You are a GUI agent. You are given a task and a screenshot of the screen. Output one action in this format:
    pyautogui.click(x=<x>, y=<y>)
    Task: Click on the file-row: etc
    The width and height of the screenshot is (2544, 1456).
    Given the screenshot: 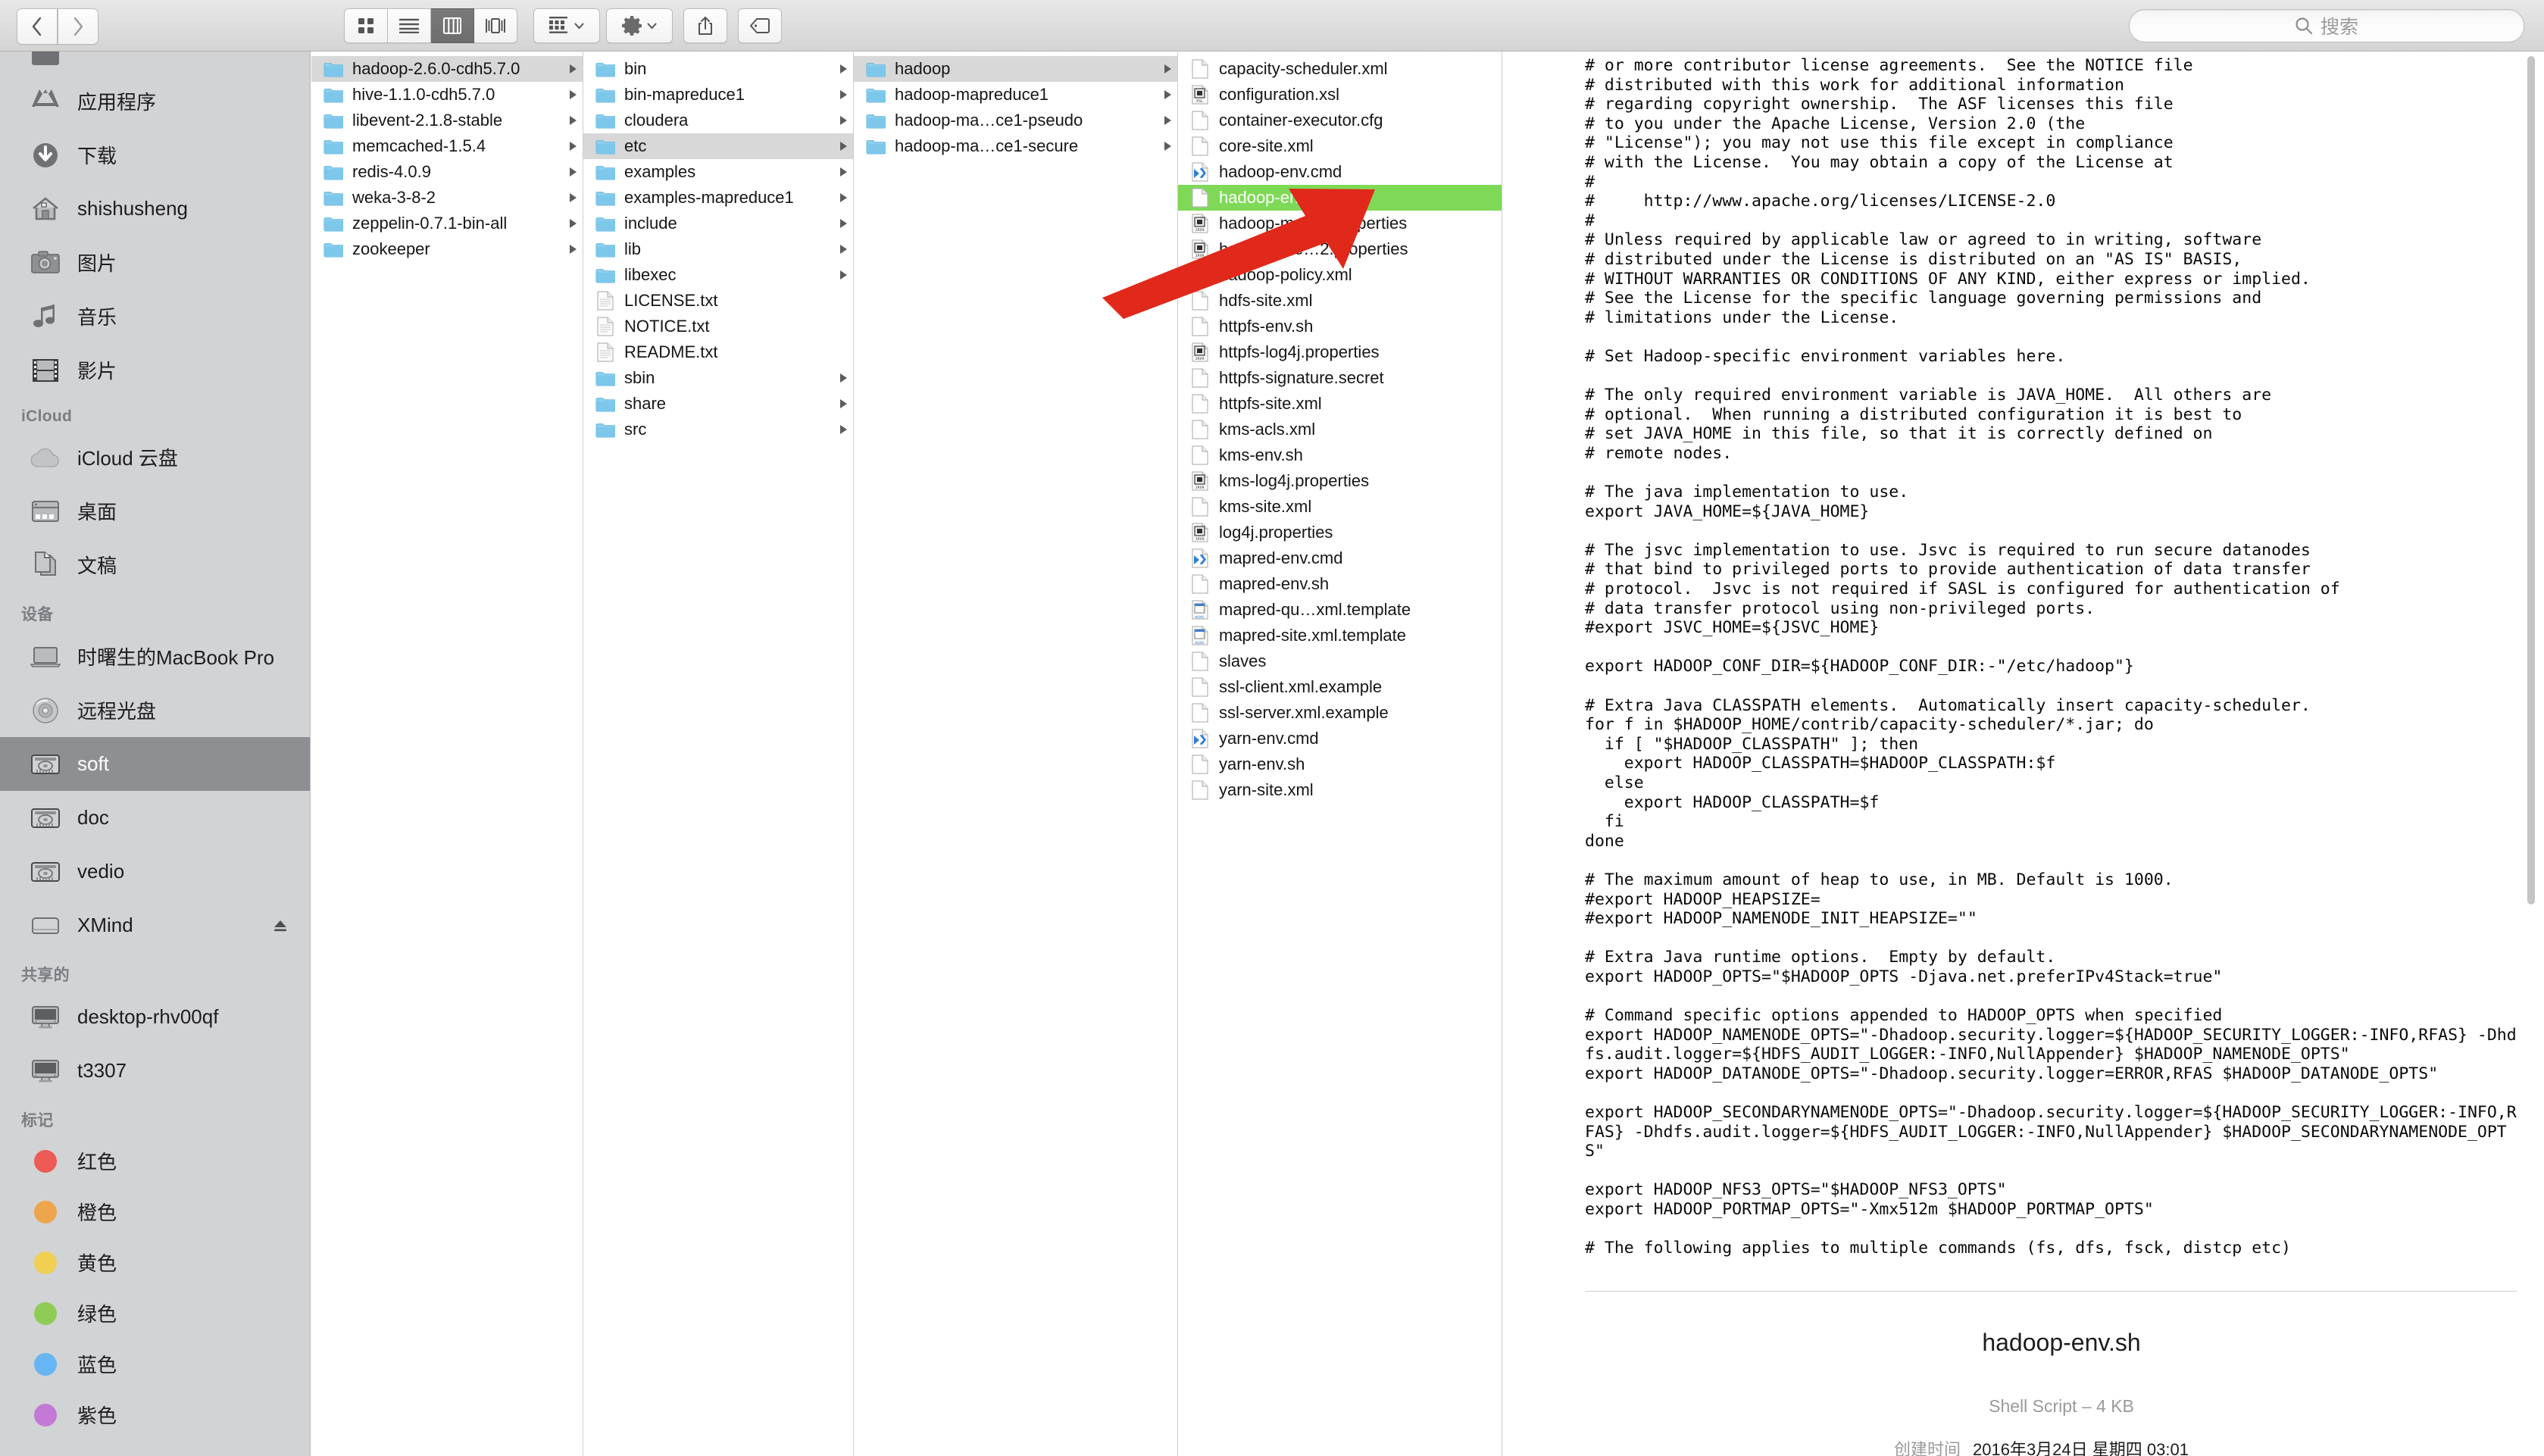 What is the action you would take?
    pyautogui.click(x=718, y=146)
    